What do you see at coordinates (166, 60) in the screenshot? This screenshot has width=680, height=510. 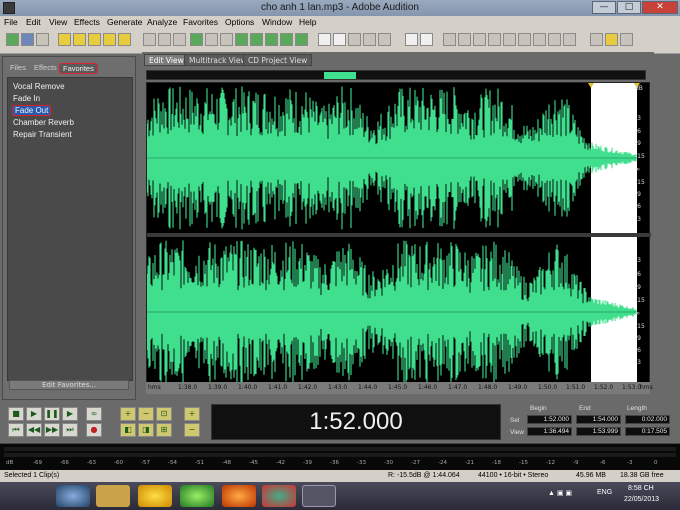 I see `tab-edit-view: Edit View` at bounding box center [166, 60].